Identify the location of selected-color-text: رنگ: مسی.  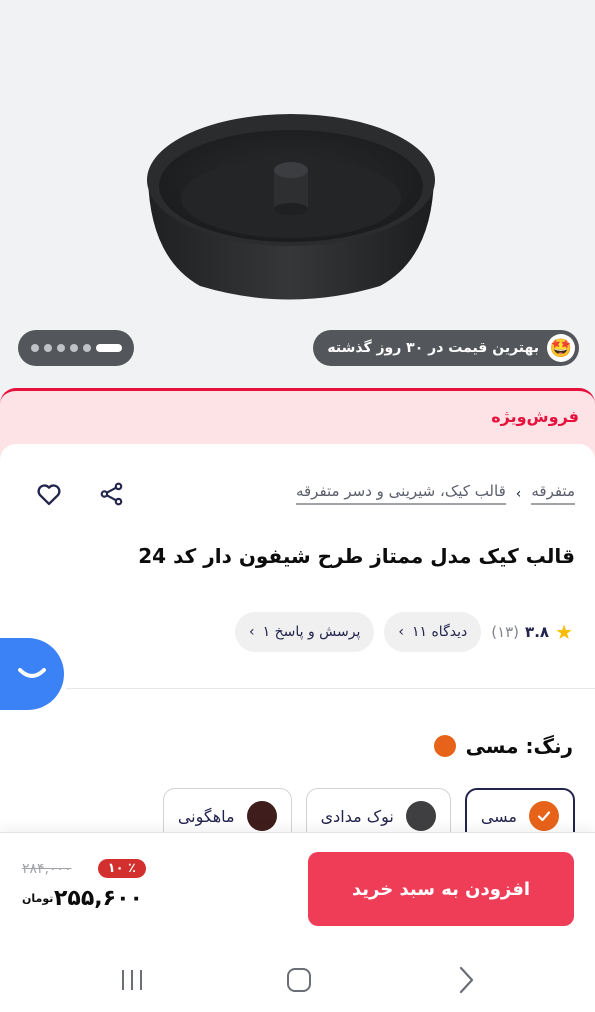
(519, 746).